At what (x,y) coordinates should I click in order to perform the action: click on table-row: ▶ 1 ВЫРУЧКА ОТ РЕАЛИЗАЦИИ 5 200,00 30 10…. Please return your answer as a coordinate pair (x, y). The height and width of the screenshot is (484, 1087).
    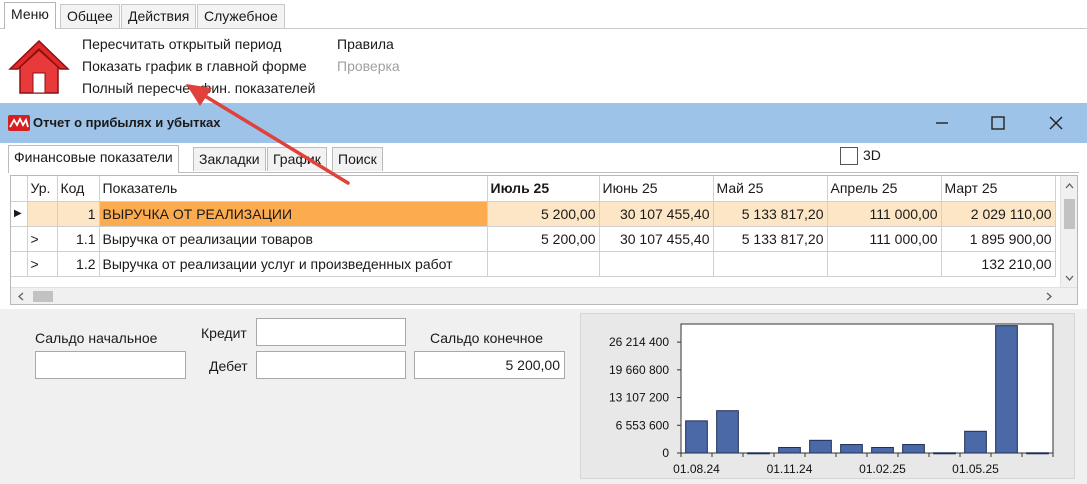
    Looking at the image, I should click on (533, 214).